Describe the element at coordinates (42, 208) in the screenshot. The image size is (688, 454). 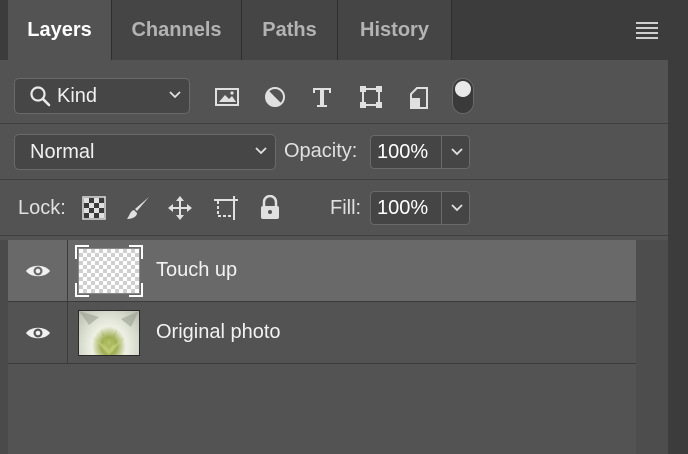
I see `lock-label: Lock:` at that location.